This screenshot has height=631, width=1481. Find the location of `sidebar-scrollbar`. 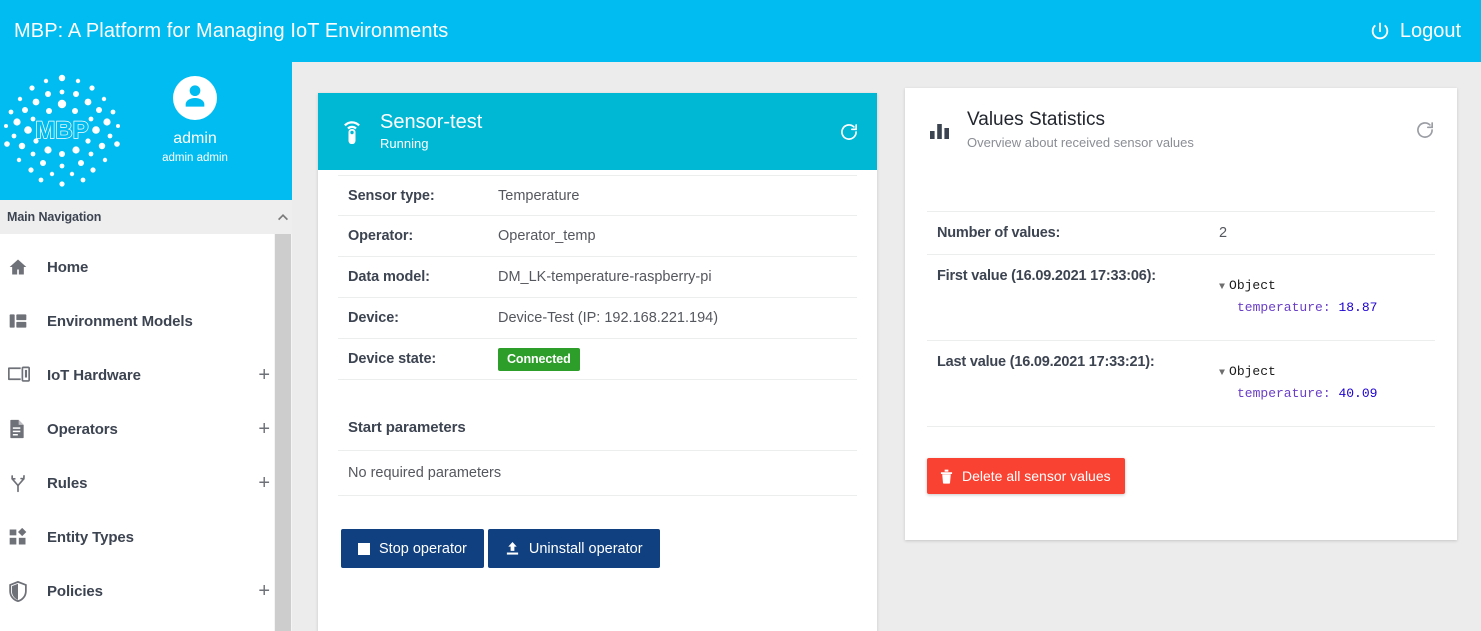

sidebar-scrollbar is located at coordinates (283, 415).